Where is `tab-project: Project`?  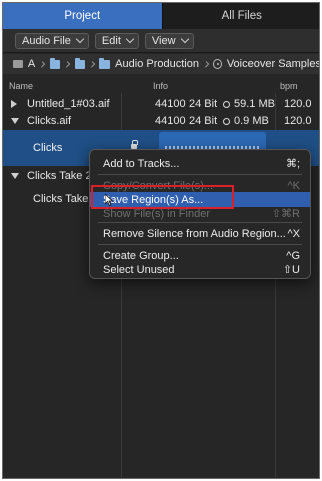 tab-project: Project is located at coordinates (82, 16).